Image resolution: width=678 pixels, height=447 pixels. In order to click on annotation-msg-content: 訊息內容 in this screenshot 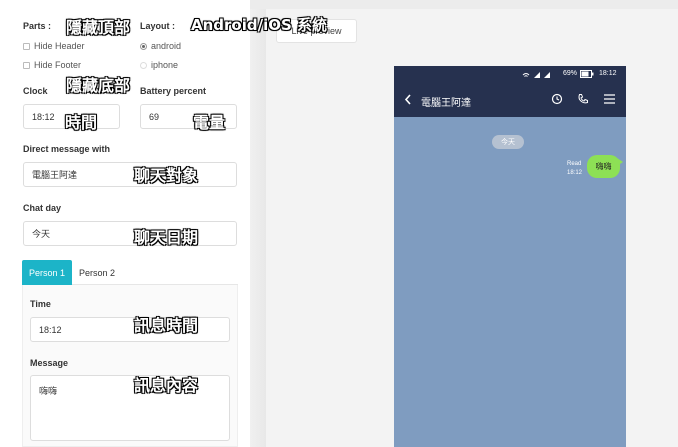, I will do `click(166, 385)`.